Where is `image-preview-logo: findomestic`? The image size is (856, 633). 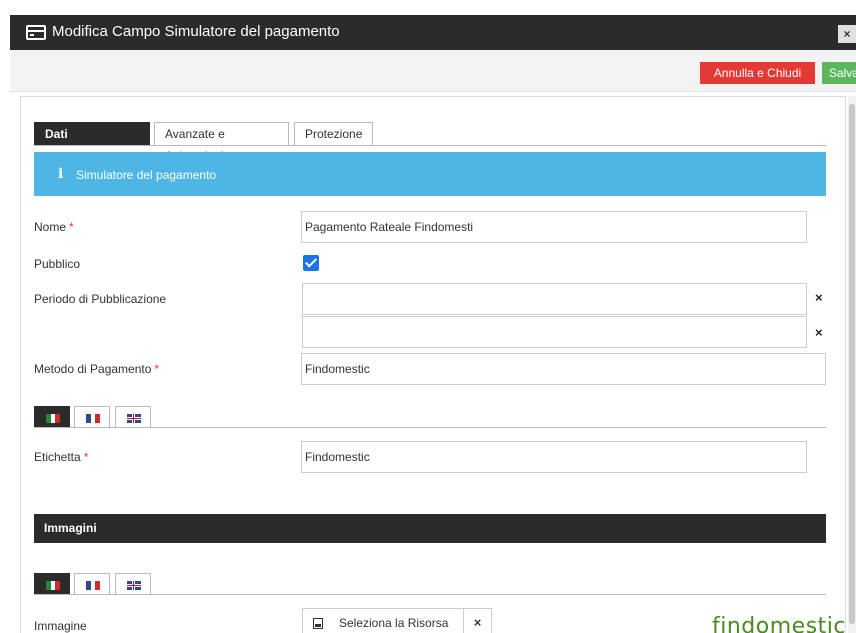 image-preview-logo: findomestic is located at coordinates (779, 623).